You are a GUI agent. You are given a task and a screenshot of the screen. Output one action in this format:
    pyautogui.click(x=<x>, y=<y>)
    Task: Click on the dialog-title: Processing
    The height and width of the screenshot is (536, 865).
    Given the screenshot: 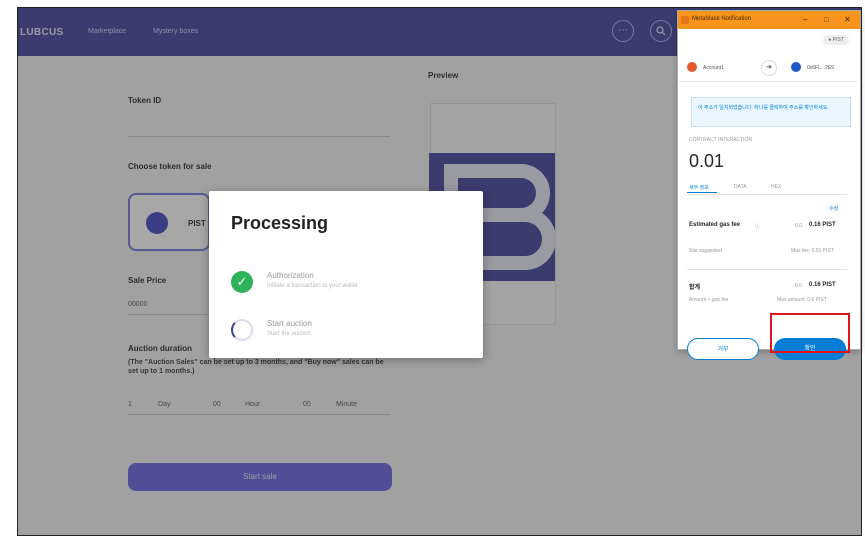 What is the action you would take?
    pyautogui.click(x=280, y=223)
    